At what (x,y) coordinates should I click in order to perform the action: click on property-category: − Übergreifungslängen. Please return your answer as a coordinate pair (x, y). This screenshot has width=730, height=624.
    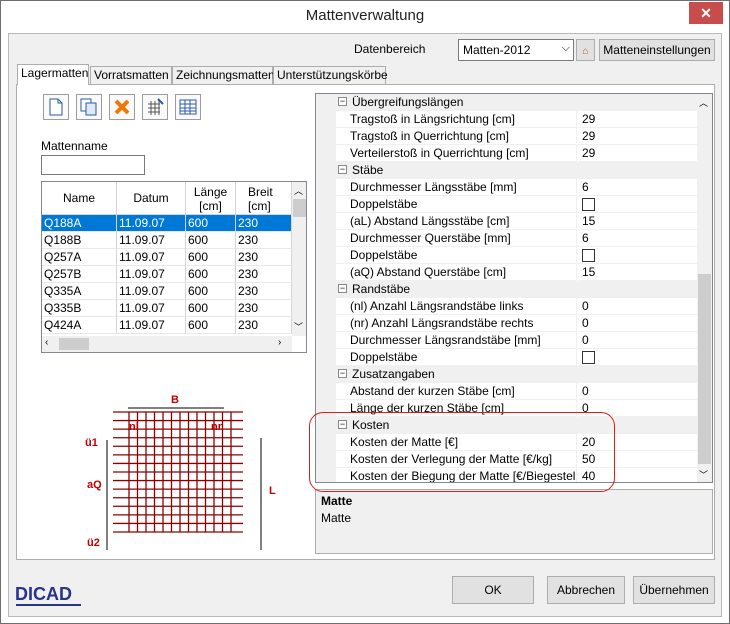
    Looking at the image, I should click on (506, 102).